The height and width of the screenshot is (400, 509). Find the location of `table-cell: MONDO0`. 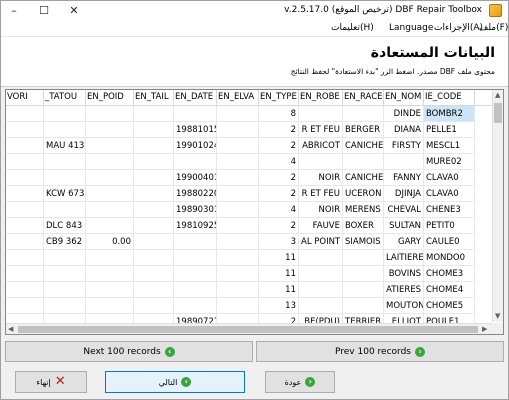

table-cell: MONDO0 is located at coordinates (449, 258).